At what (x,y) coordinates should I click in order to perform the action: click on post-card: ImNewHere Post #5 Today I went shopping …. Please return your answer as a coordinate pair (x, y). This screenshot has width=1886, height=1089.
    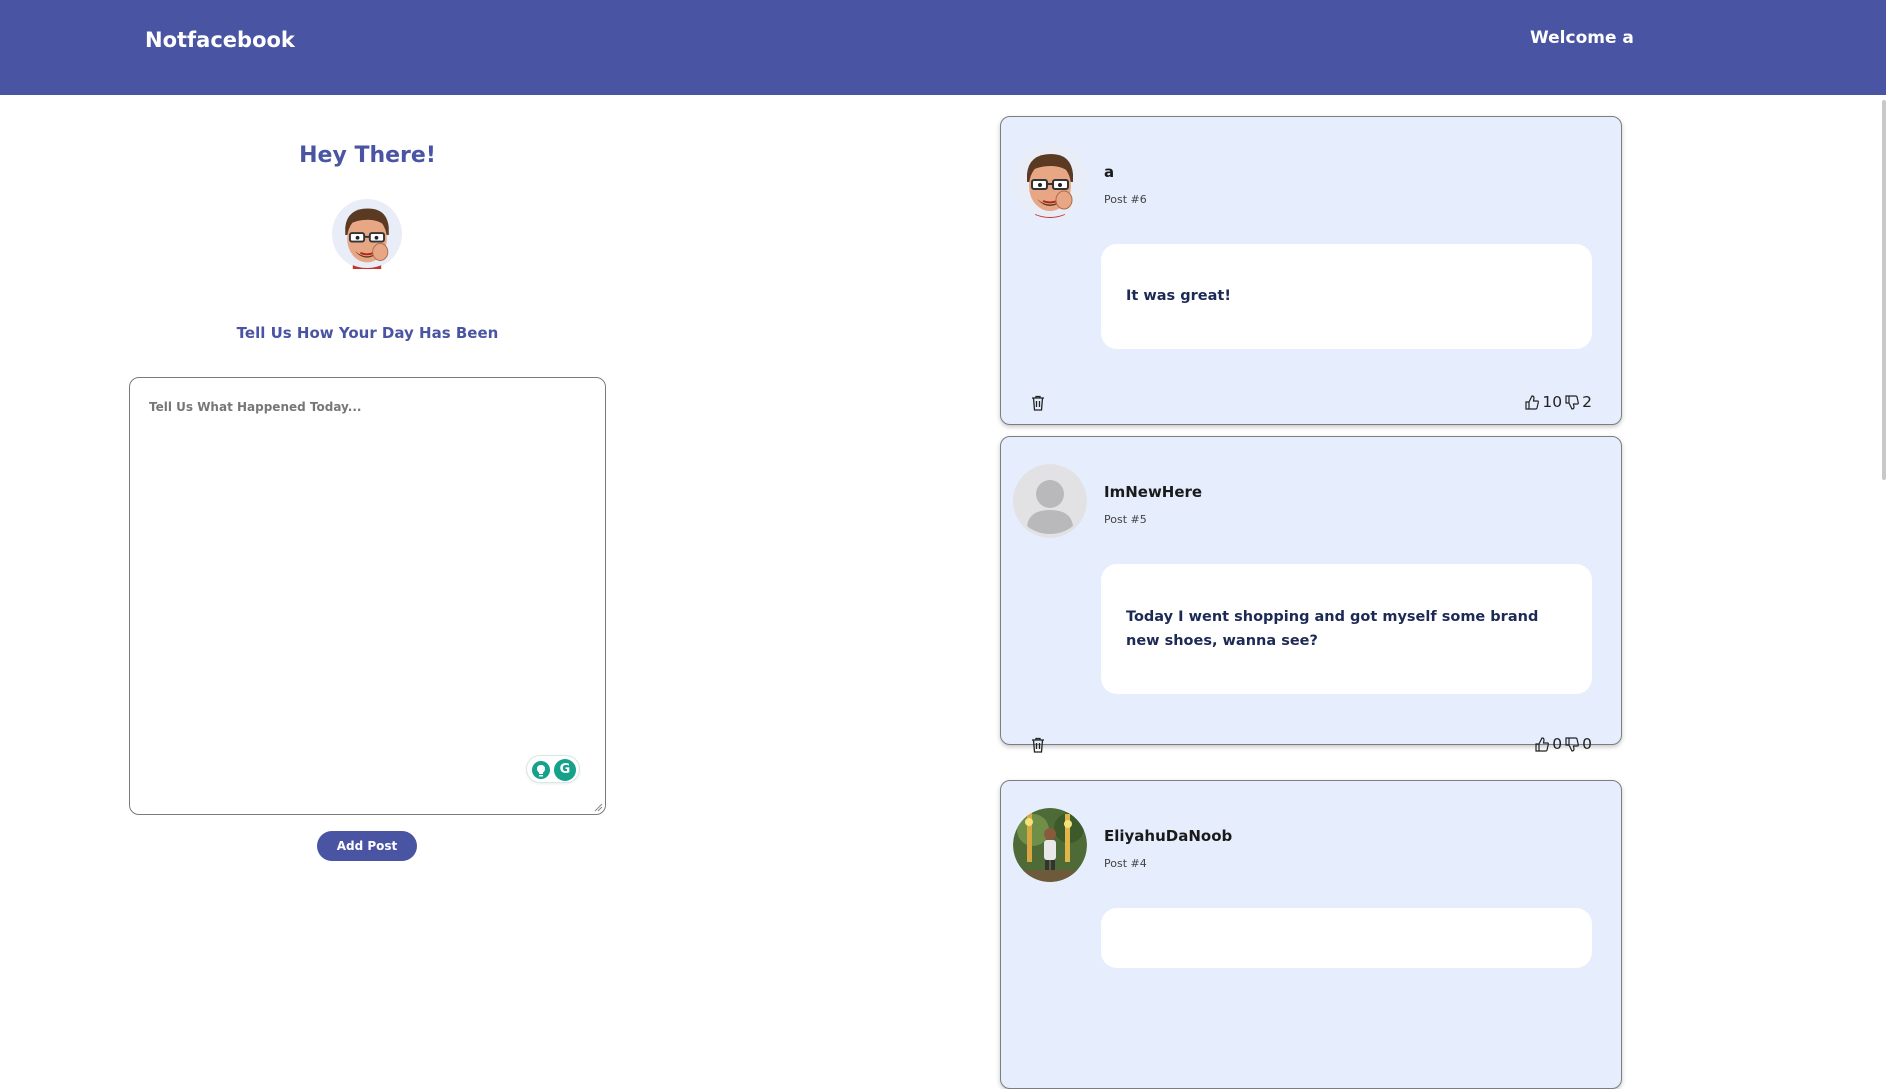
    Looking at the image, I should click on (1311, 594).